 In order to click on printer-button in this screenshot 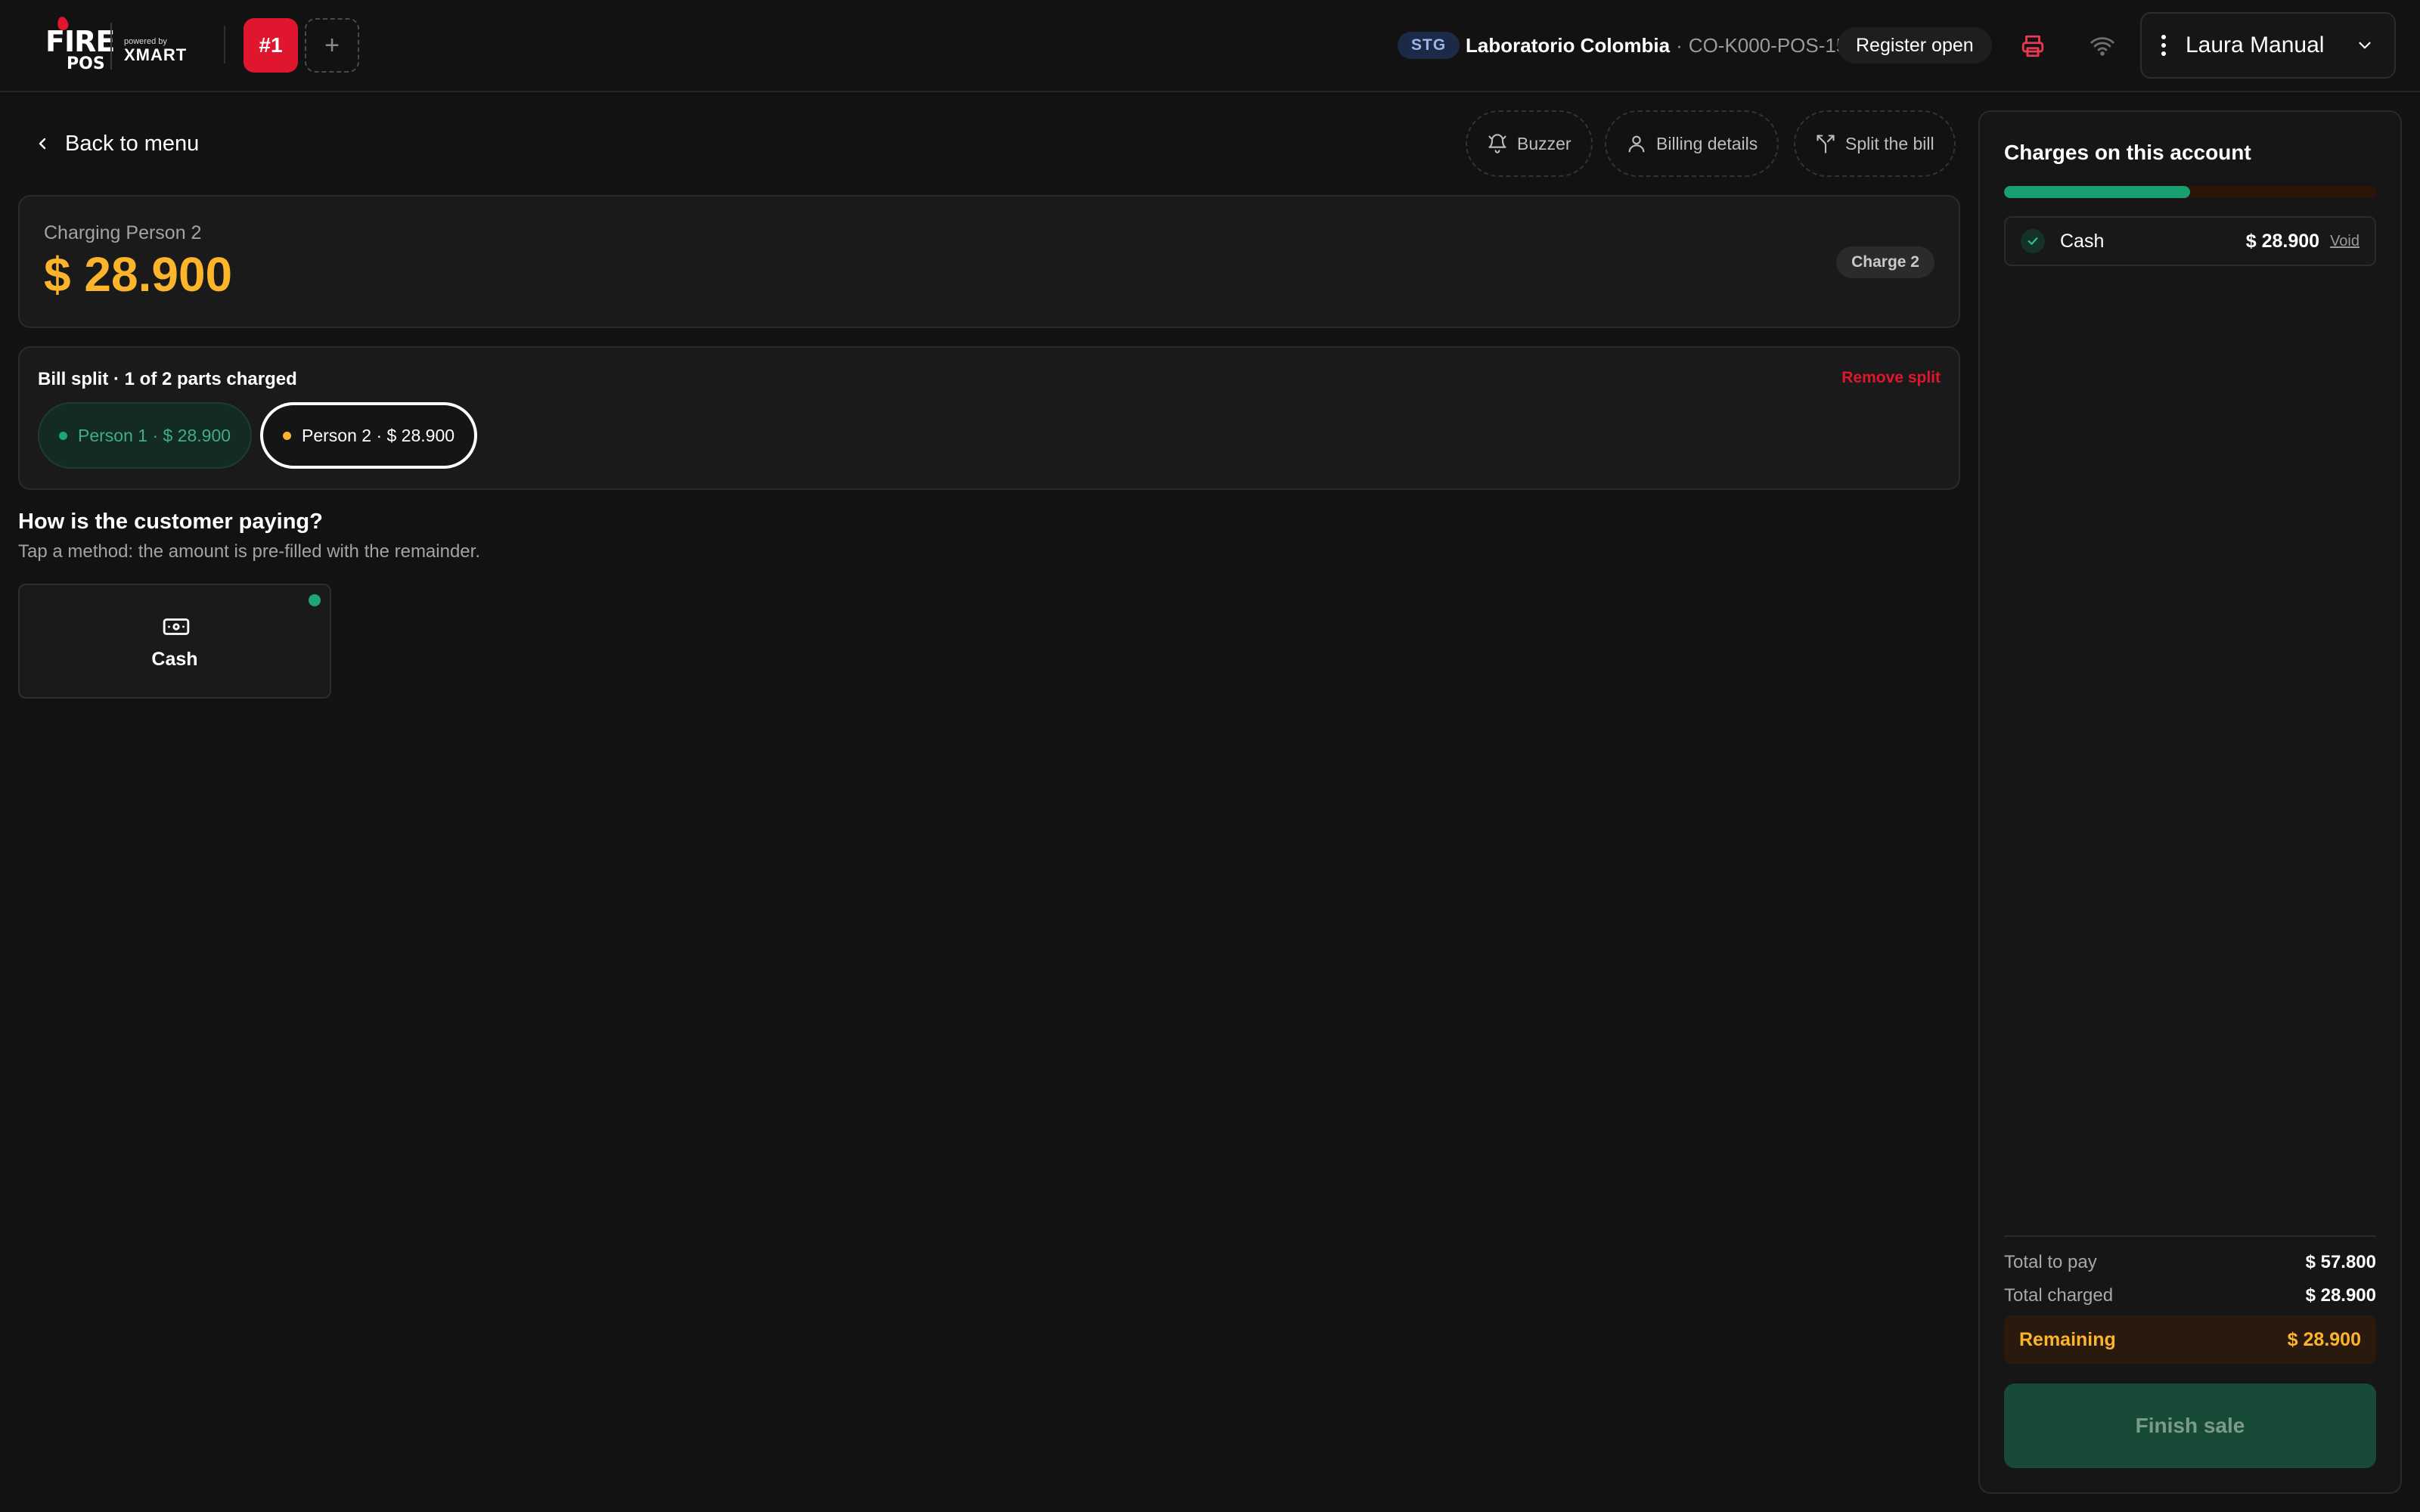, I will do `click(2033, 46)`.